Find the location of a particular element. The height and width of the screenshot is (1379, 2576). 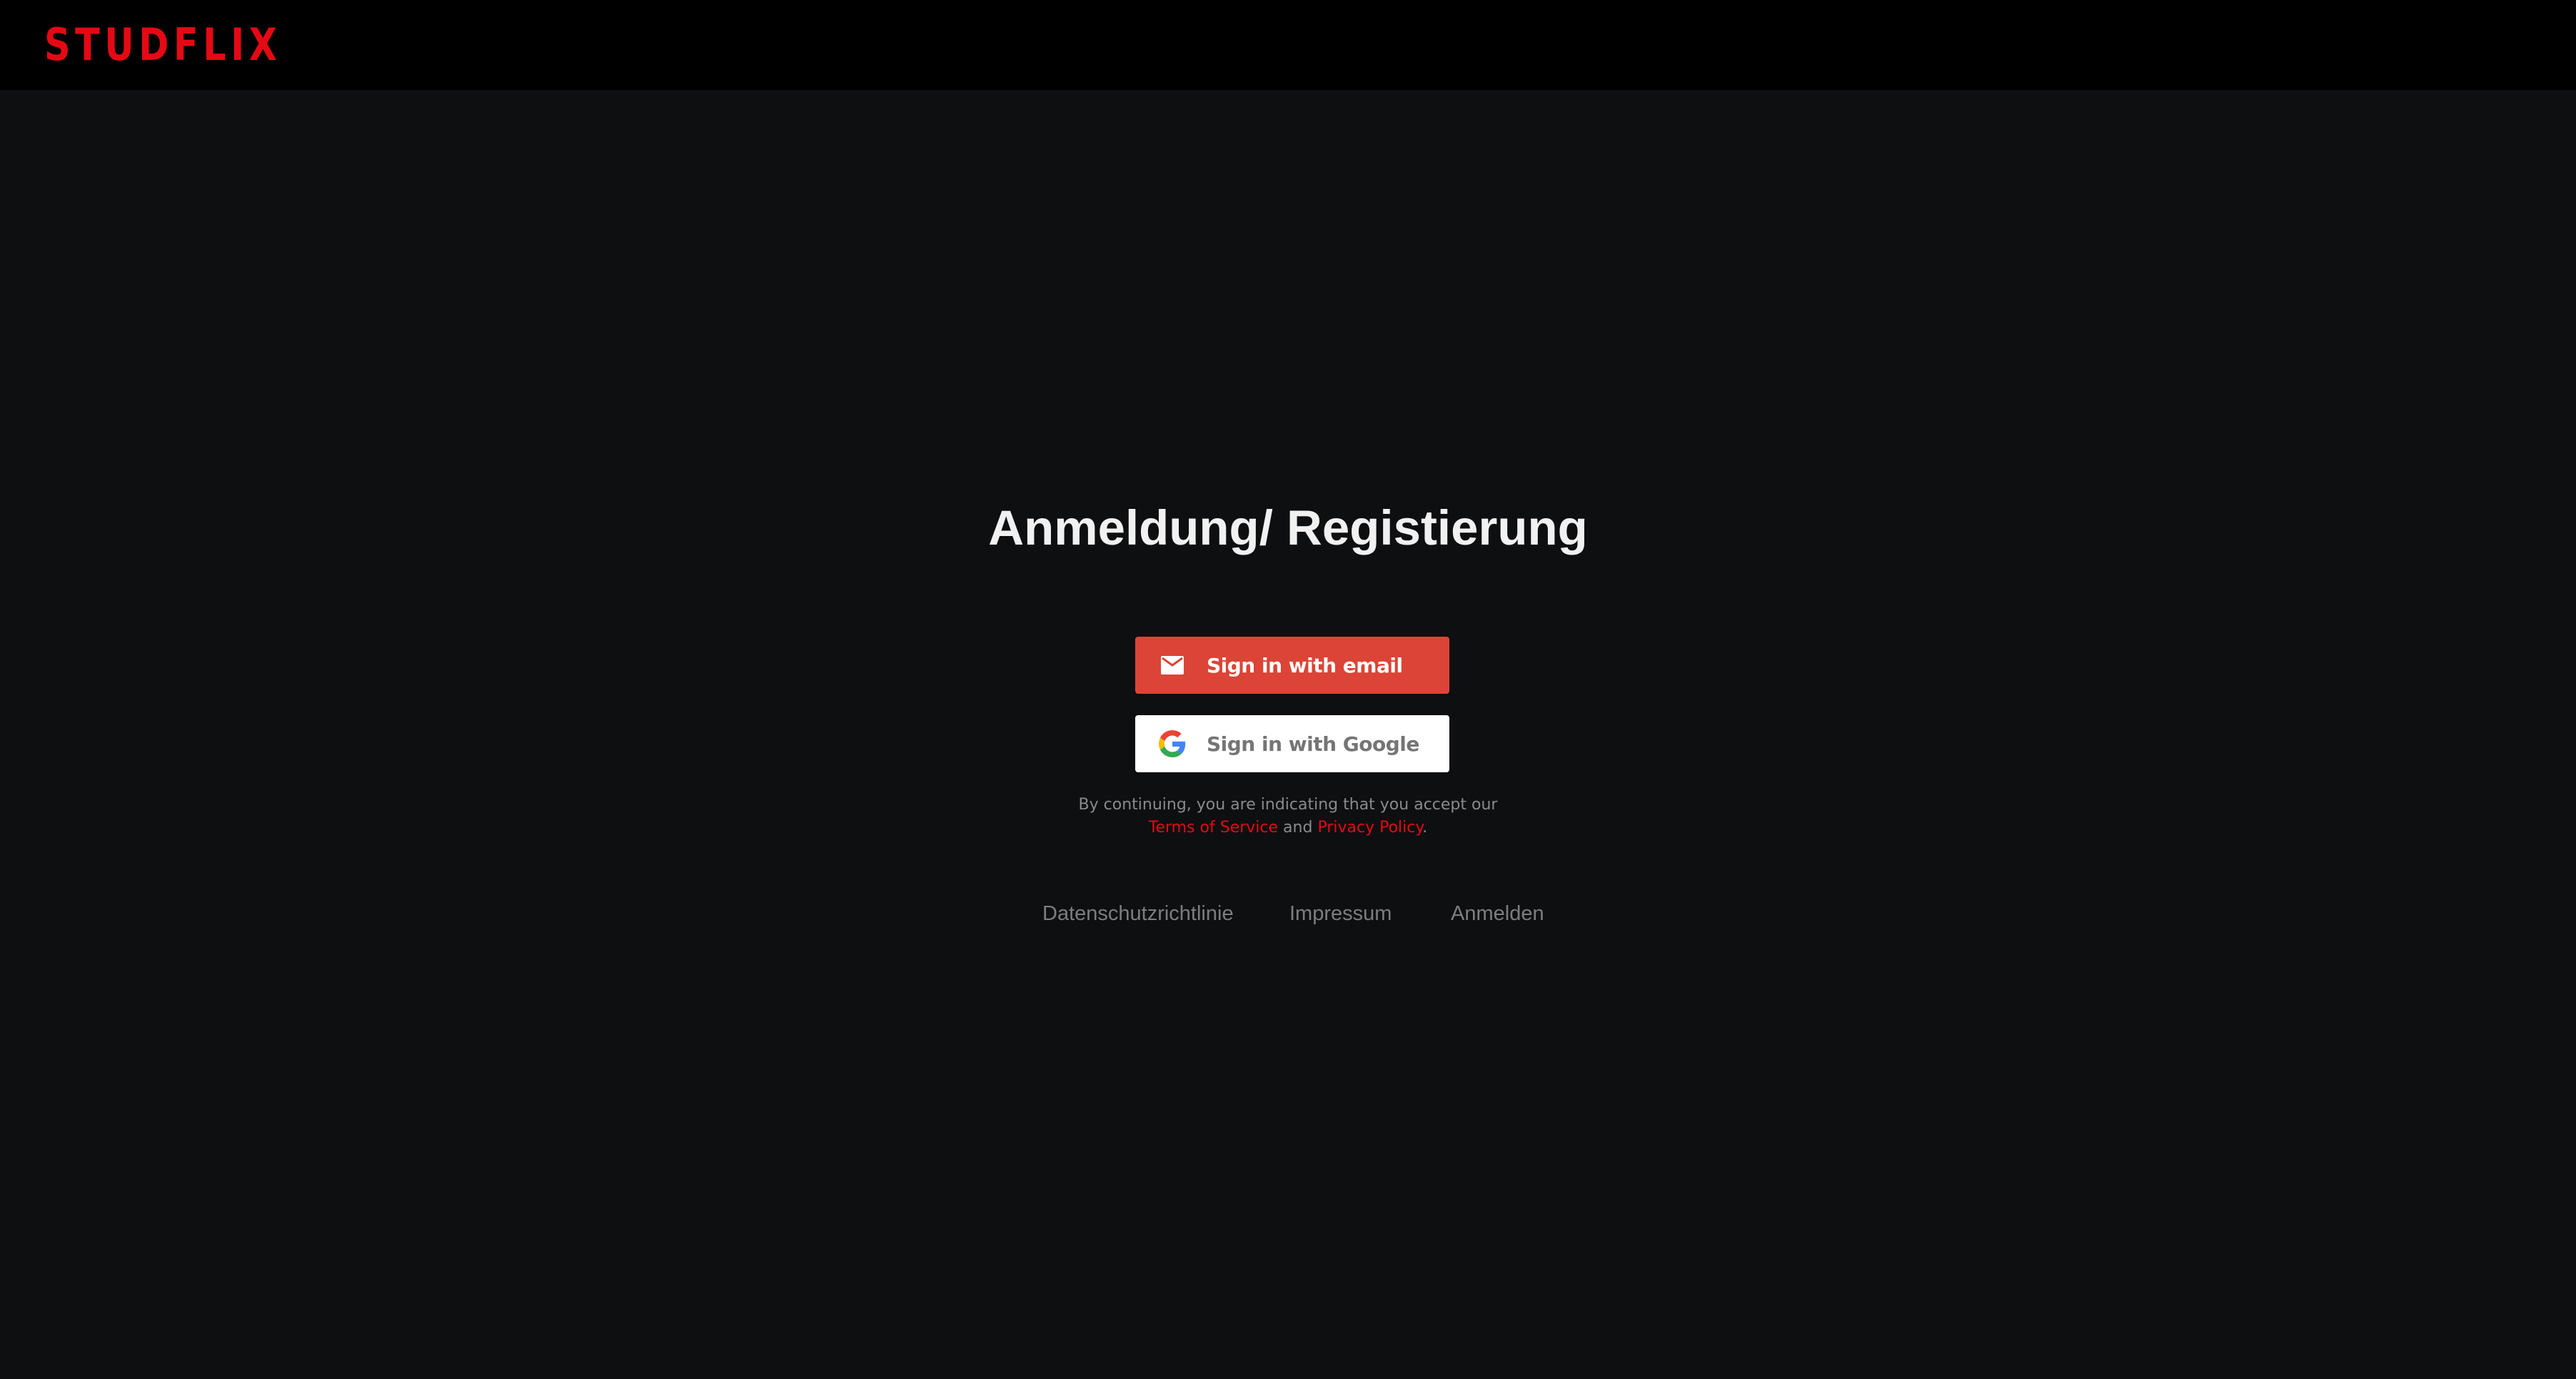

terms-and-text: and is located at coordinates (1298, 828).